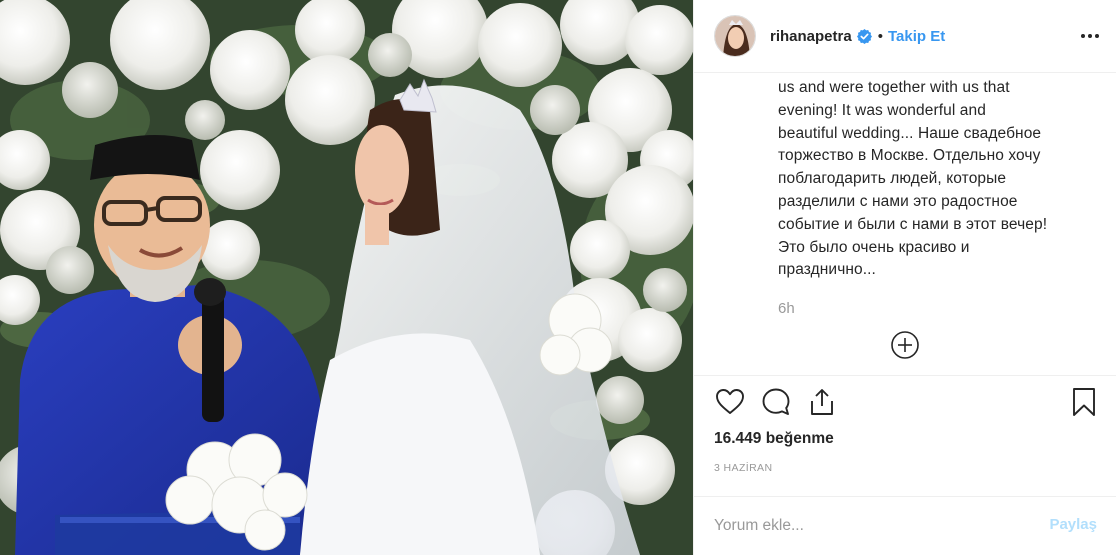  Describe the element at coordinates (909, 156) in the screenshot. I see `caption-line: торжество в Москве. Отдельно хочу` at that location.